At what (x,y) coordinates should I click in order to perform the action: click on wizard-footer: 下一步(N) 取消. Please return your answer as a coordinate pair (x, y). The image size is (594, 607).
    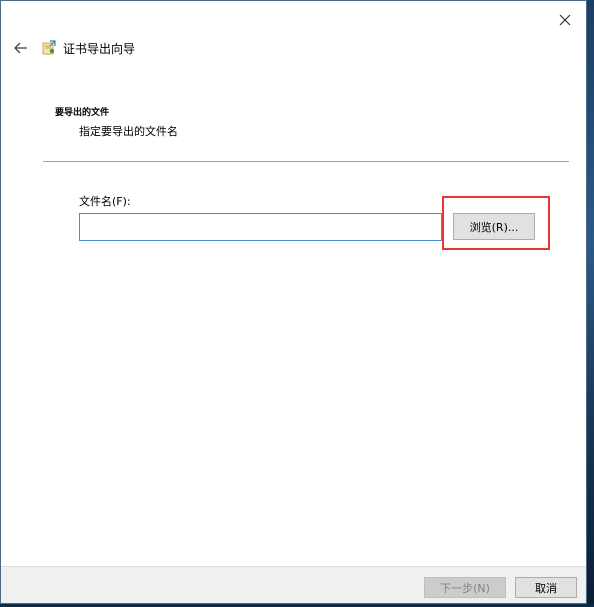
    Looking at the image, I should click on (293, 584).